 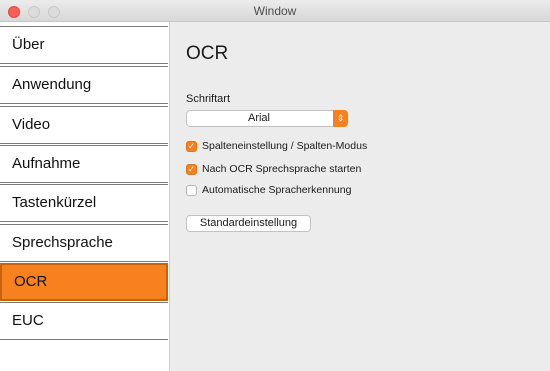 I want to click on chevron-updown-icon: ⇕, so click(x=340, y=118).